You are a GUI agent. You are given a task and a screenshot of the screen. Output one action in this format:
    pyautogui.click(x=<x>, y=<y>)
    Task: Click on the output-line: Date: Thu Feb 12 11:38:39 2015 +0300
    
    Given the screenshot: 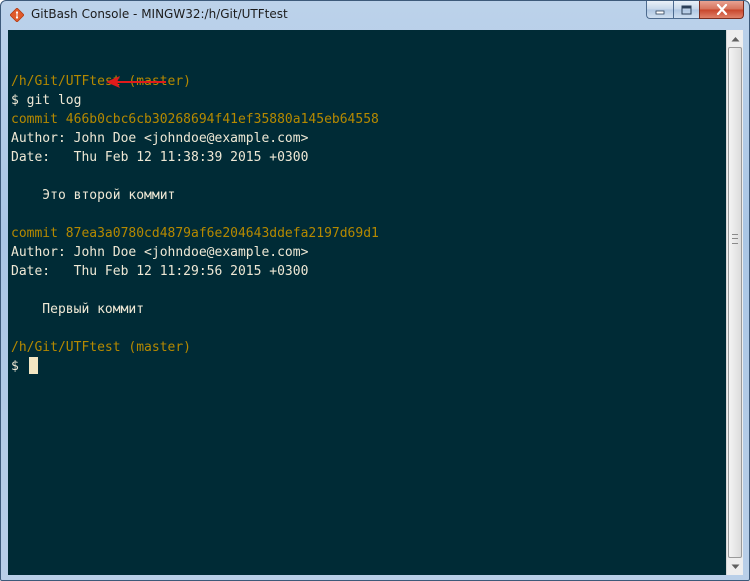 What is the action you would take?
    pyautogui.click(x=367, y=157)
    